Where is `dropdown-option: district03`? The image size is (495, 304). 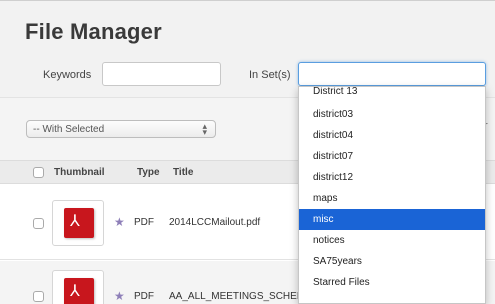
dropdown-option: district03 is located at coordinates (392, 114).